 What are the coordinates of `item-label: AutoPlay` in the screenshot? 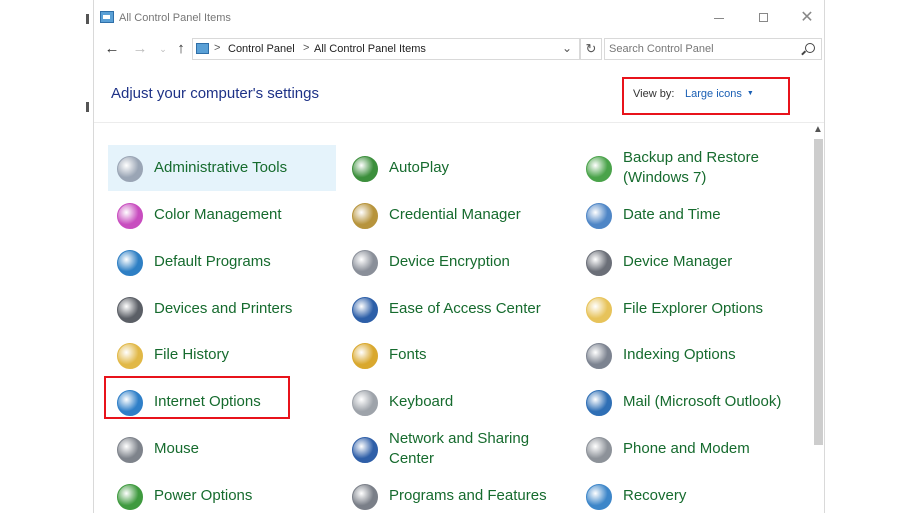 It's located at (419, 167).